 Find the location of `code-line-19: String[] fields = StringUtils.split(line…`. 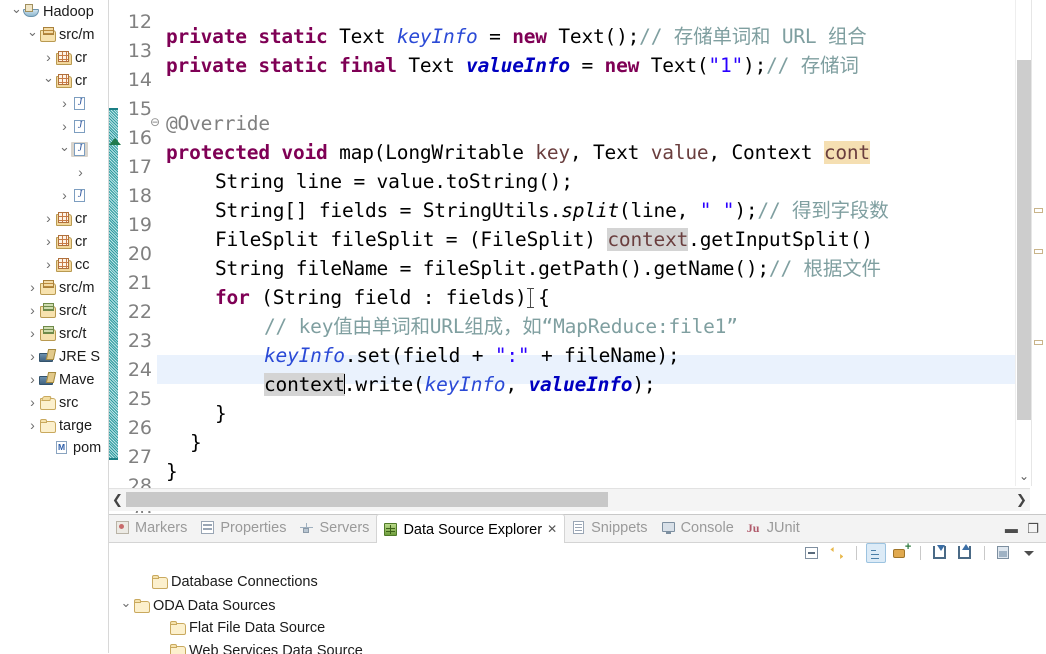

code-line-19: String[] fields = StringUtils.split(line… is located at coordinates (552, 210).